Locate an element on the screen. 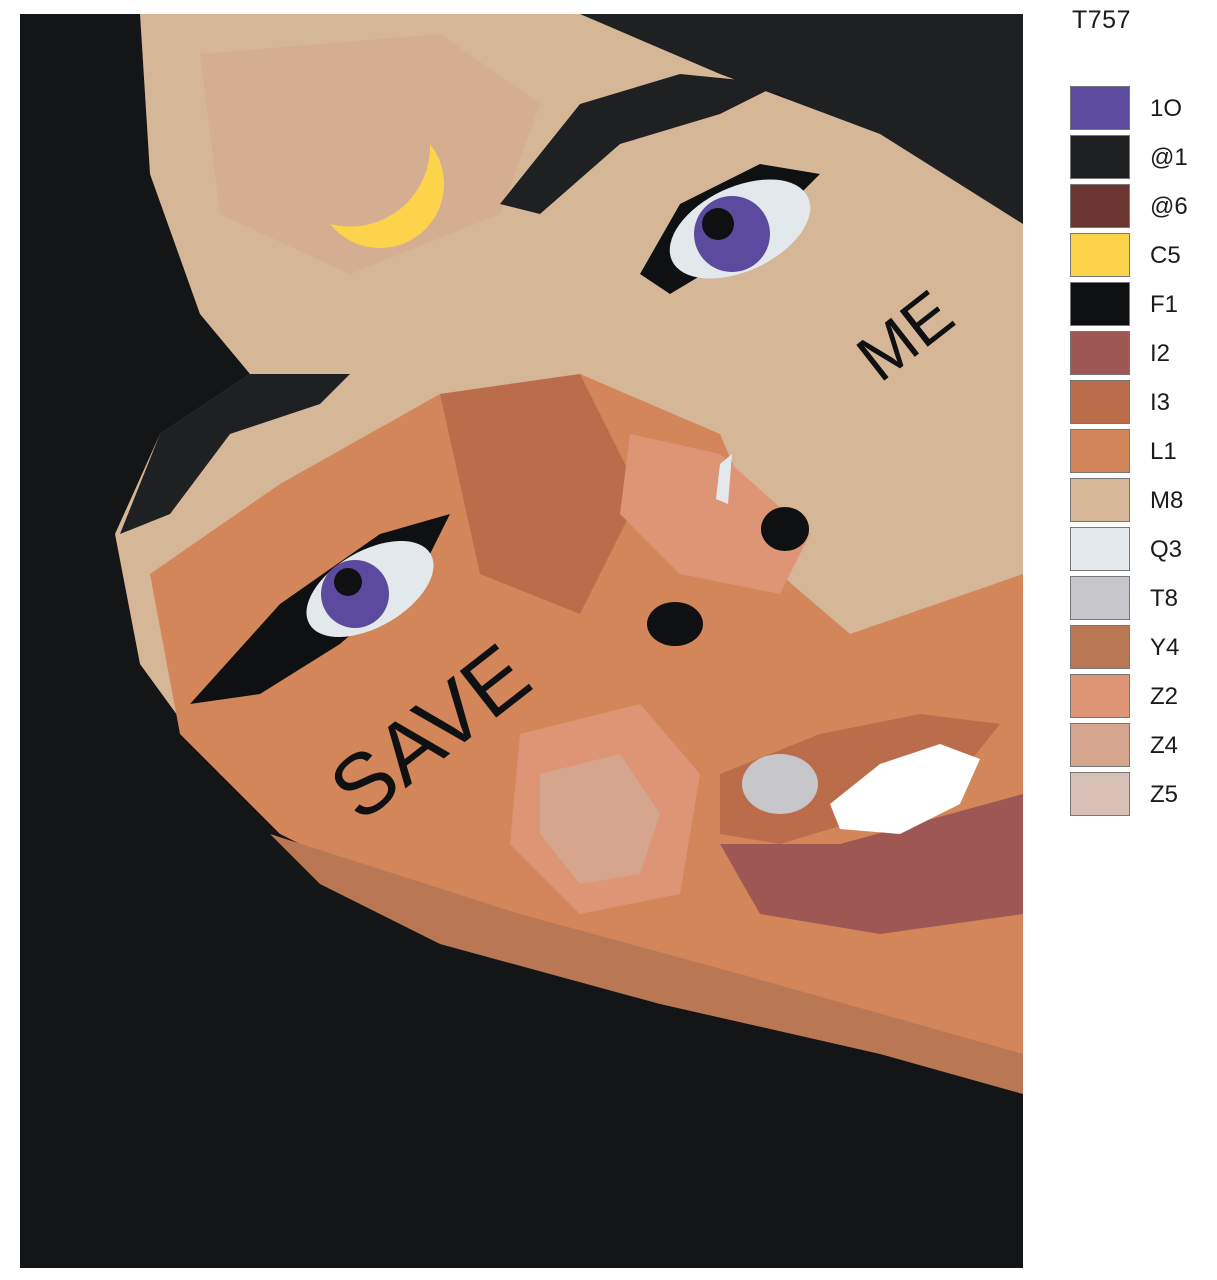 The height and width of the screenshot is (1280, 1217). palette-row: @1 is located at coordinates (1140, 159).